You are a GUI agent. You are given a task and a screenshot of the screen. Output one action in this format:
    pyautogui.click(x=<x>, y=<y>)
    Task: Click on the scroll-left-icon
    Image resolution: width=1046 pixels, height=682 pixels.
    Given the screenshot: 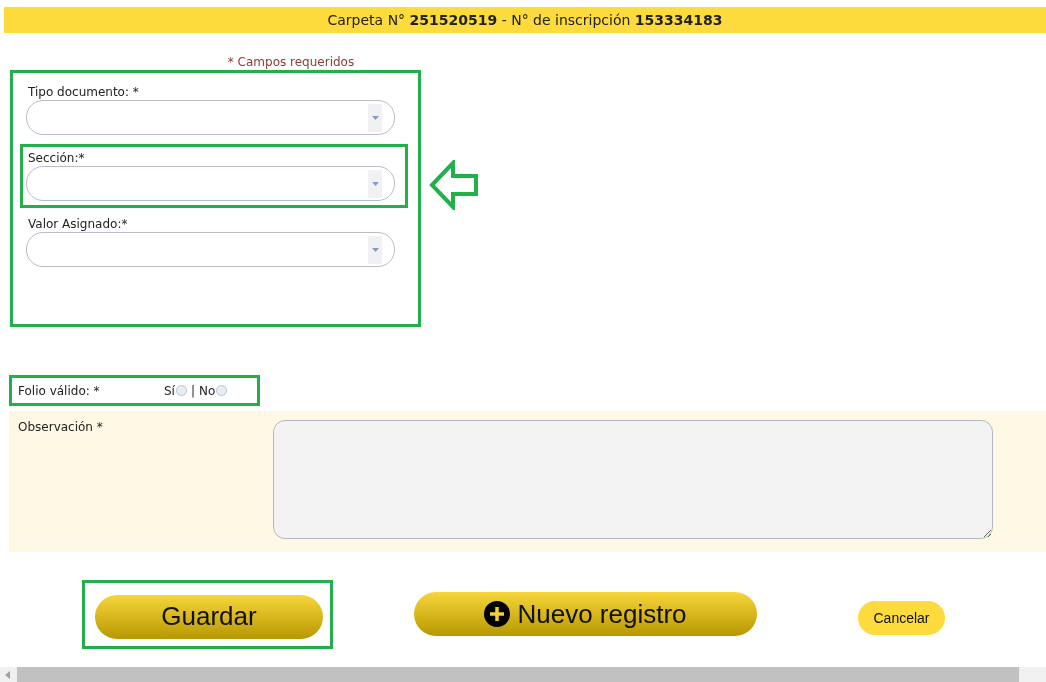 What is the action you would take?
    pyautogui.click(x=8, y=674)
    